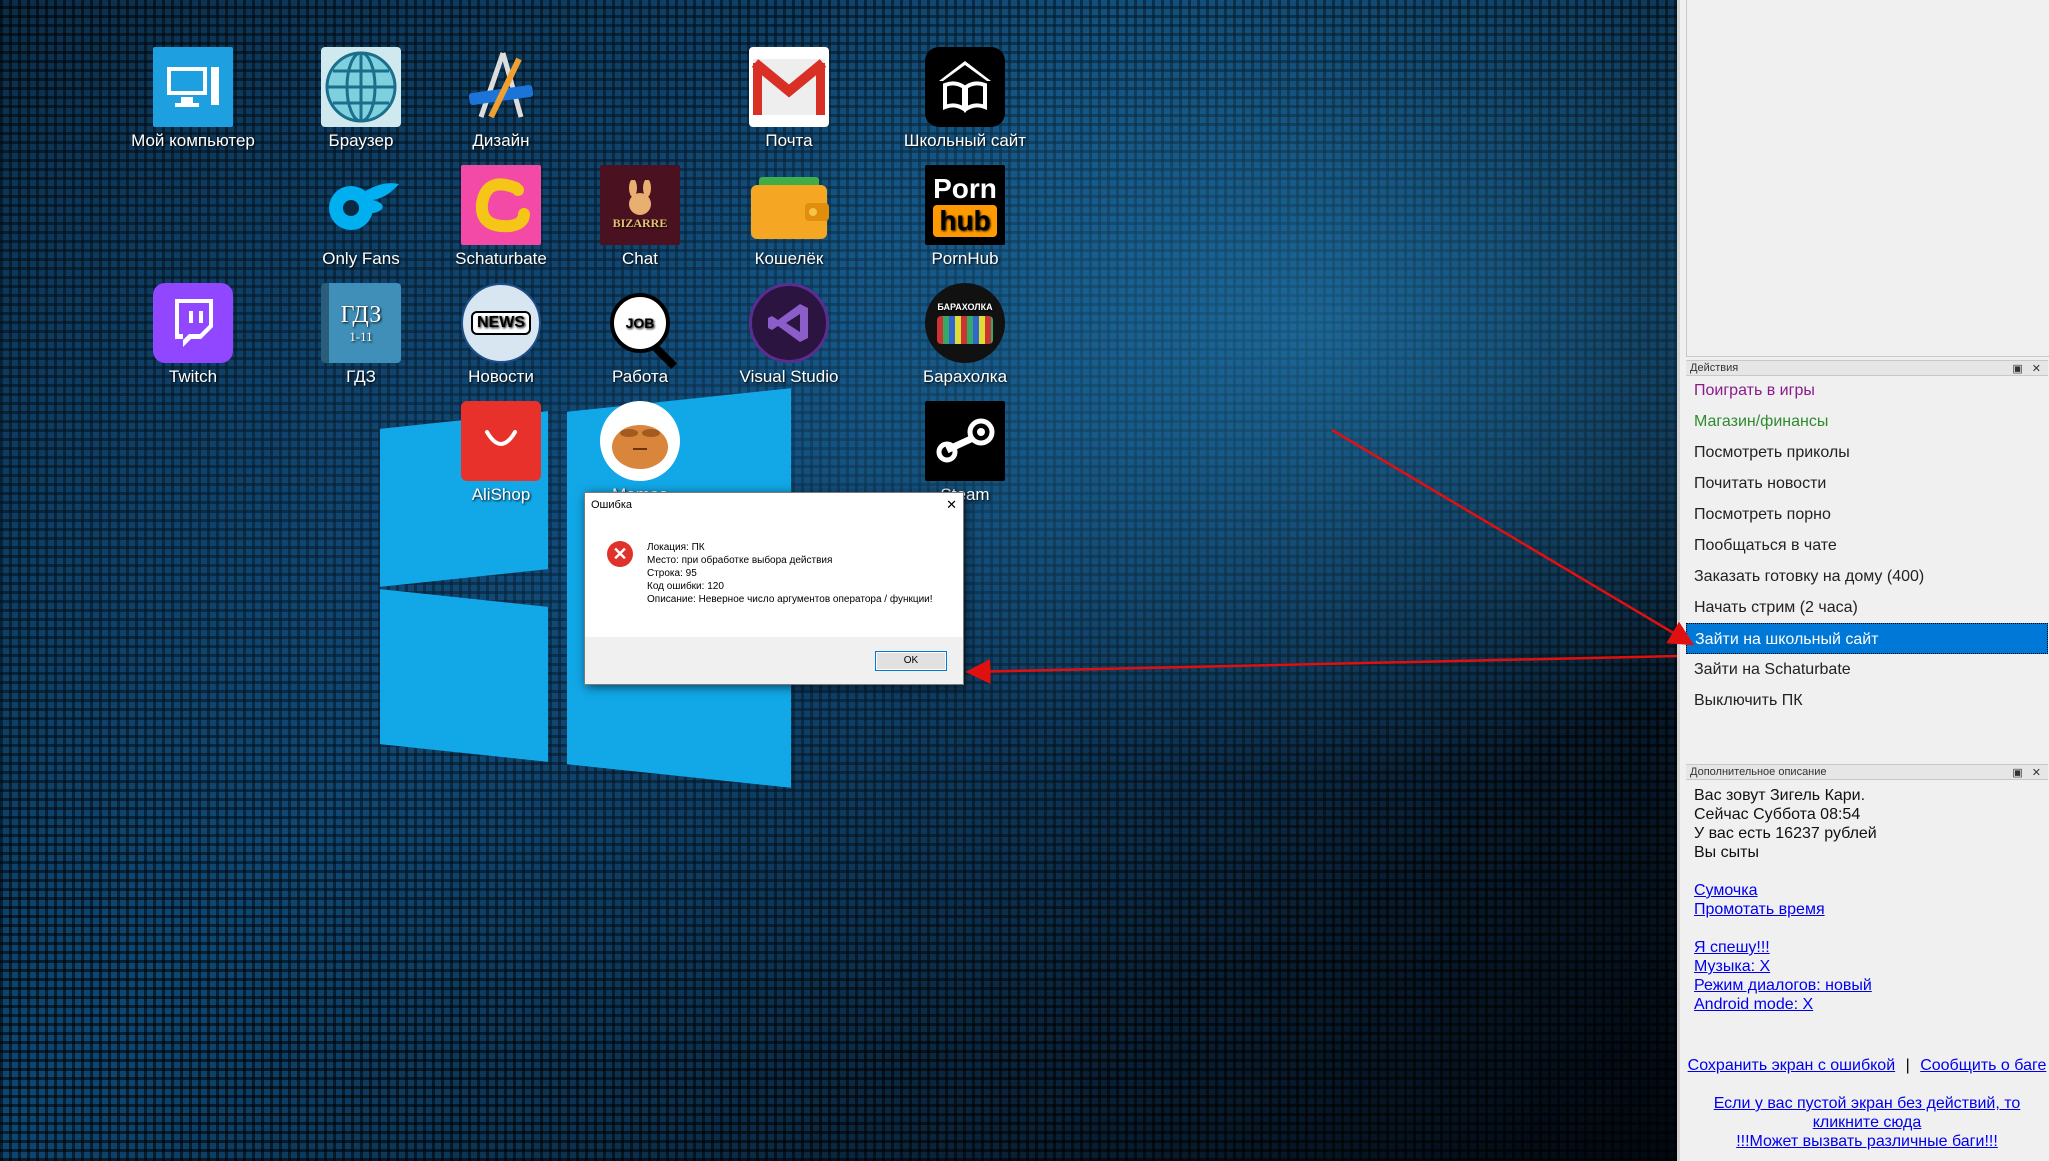 This screenshot has width=2049, height=1161. I want to click on desktop-icon-memes: Memes, so click(640, 453).